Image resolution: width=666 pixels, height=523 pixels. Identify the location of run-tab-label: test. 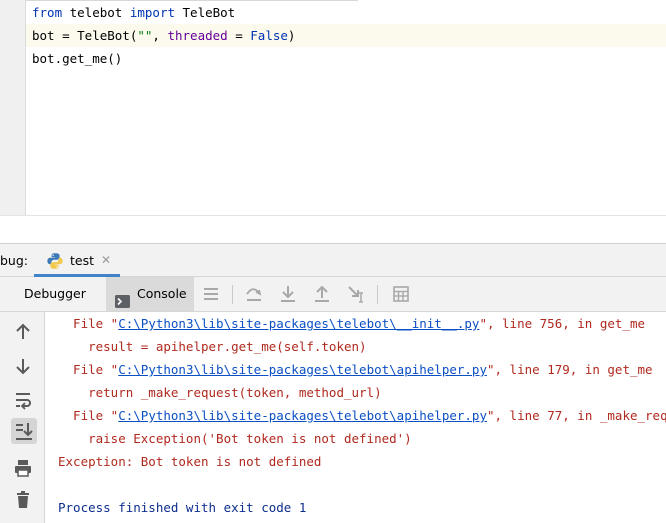
(82, 260).